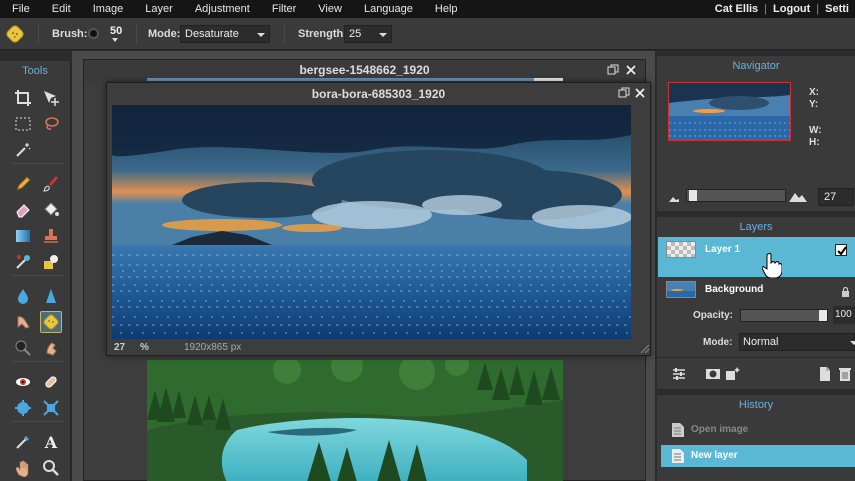 This screenshot has height=481, width=855. Describe the element at coordinates (23, 442) in the screenshot. I see `color-picker-icon` at that location.